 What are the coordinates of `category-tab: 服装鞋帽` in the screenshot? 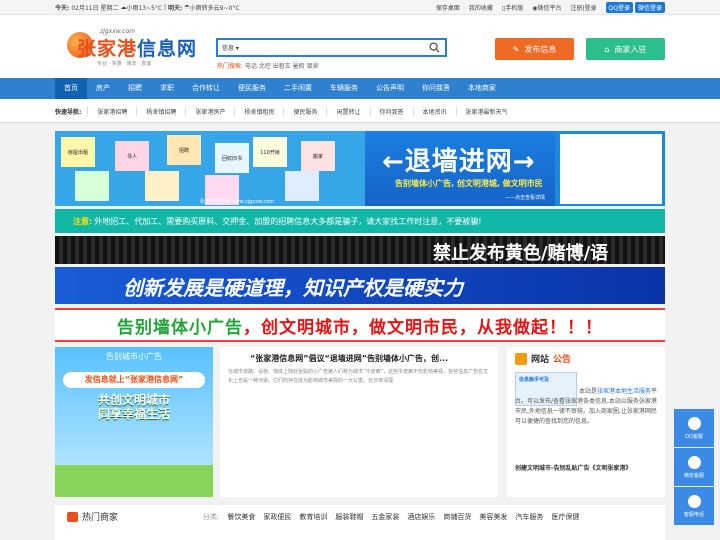 It's located at (349, 517).